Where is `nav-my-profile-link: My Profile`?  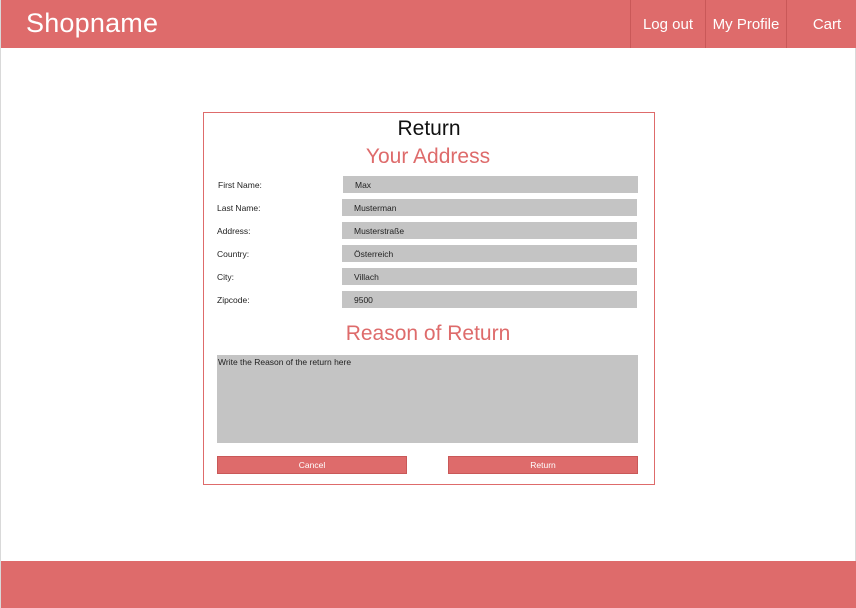 nav-my-profile-link: My Profile is located at coordinates (745, 24).